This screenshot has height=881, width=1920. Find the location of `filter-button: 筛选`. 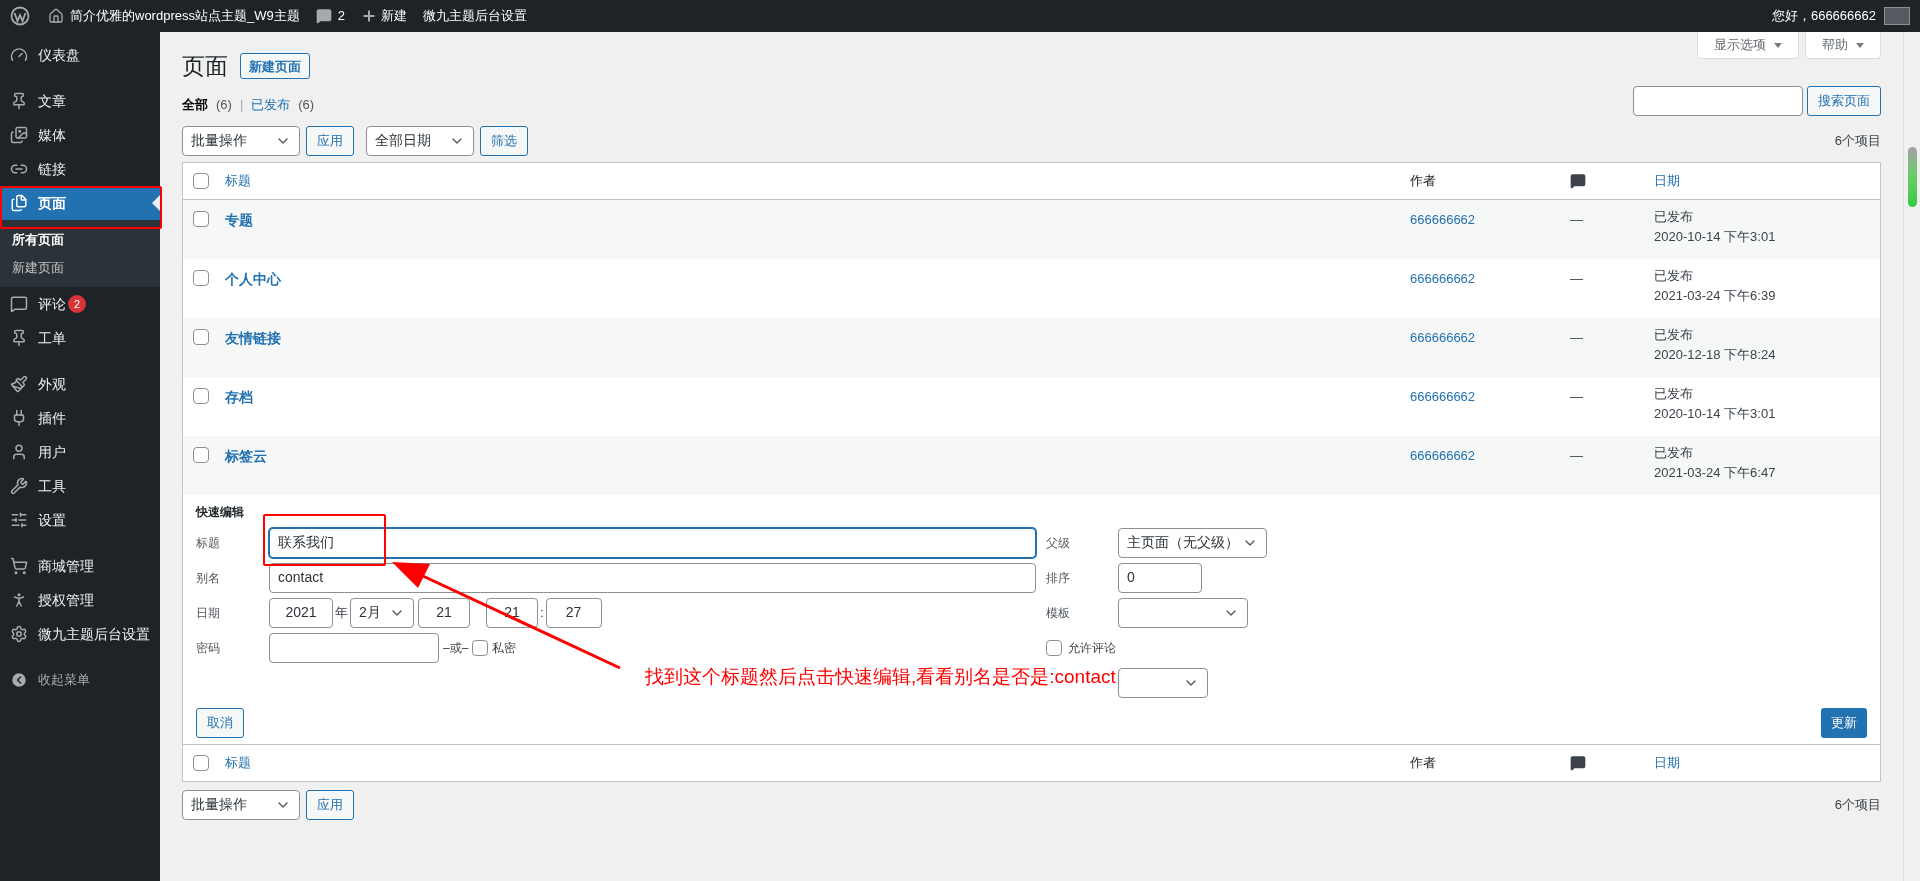

filter-button: 筛选 is located at coordinates (504, 140).